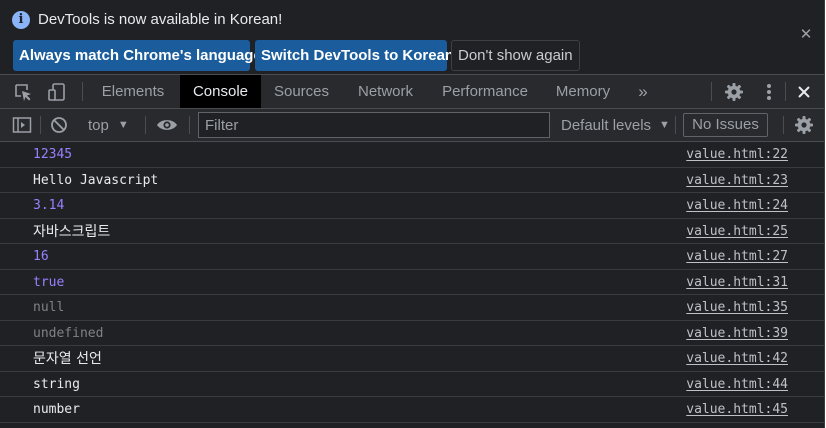 The width and height of the screenshot is (826, 428). I want to click on source-link: value.html:35, so click(737, 308).